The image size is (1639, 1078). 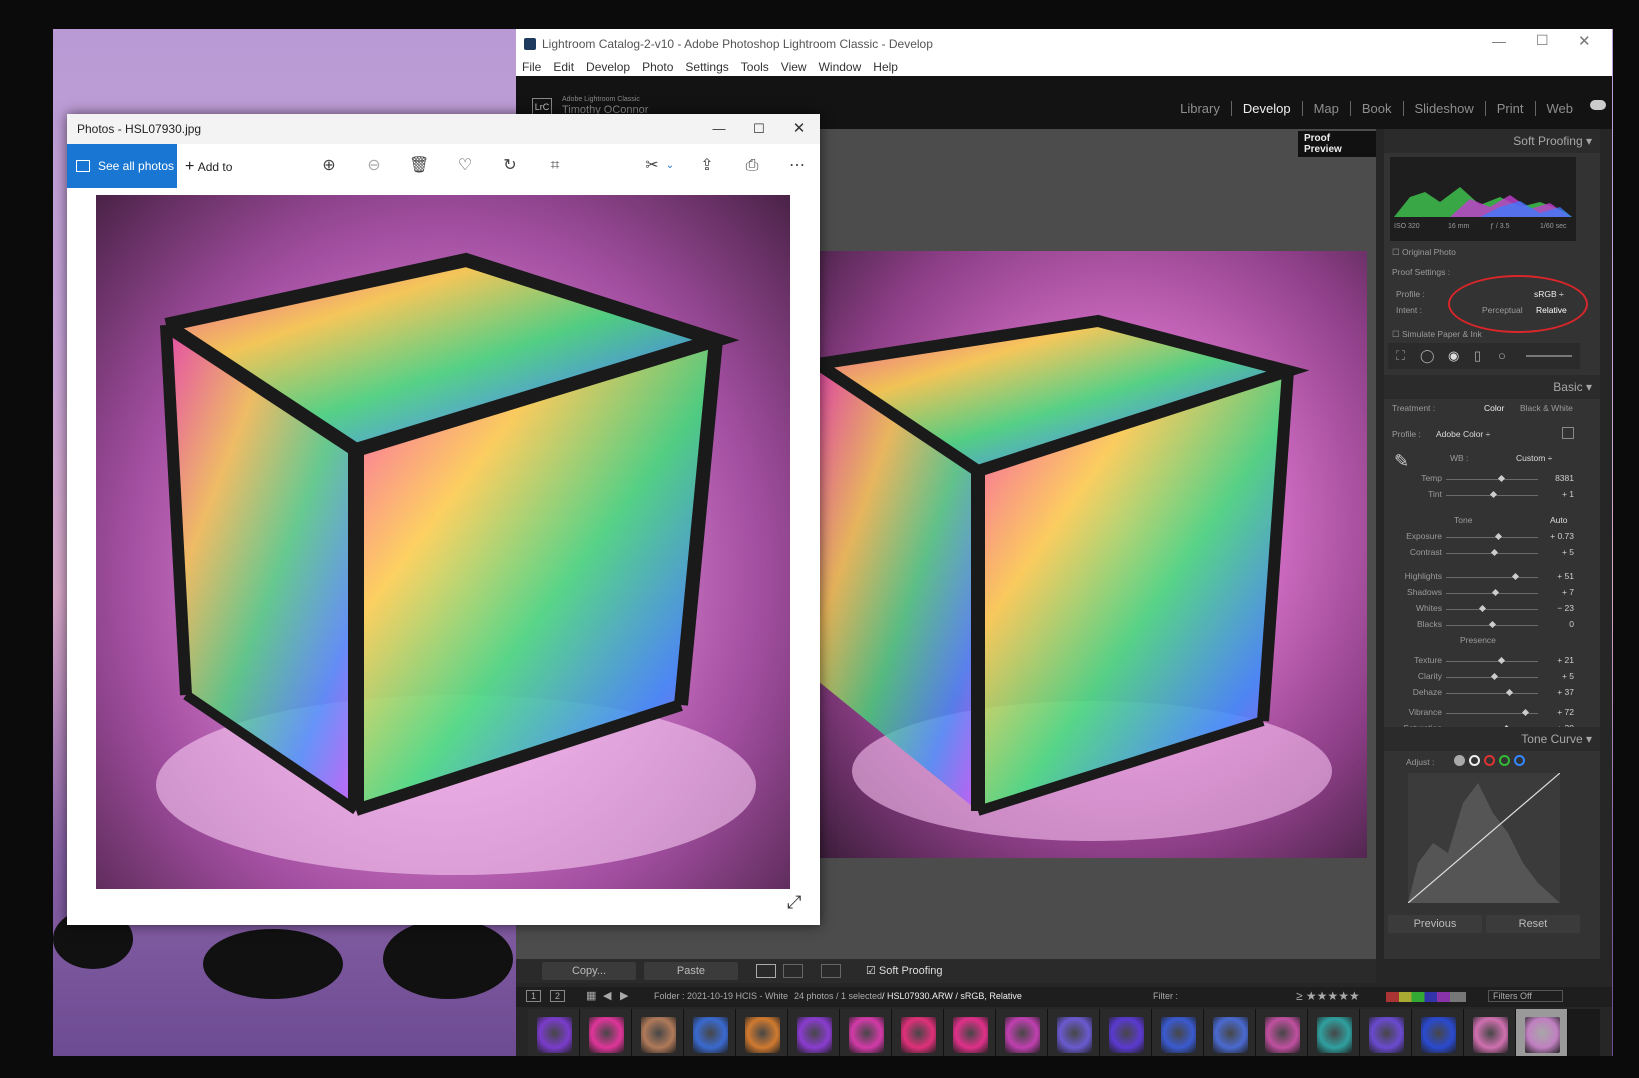 I want to click on rotate-icon: ↻, so click(x=510, y=166).